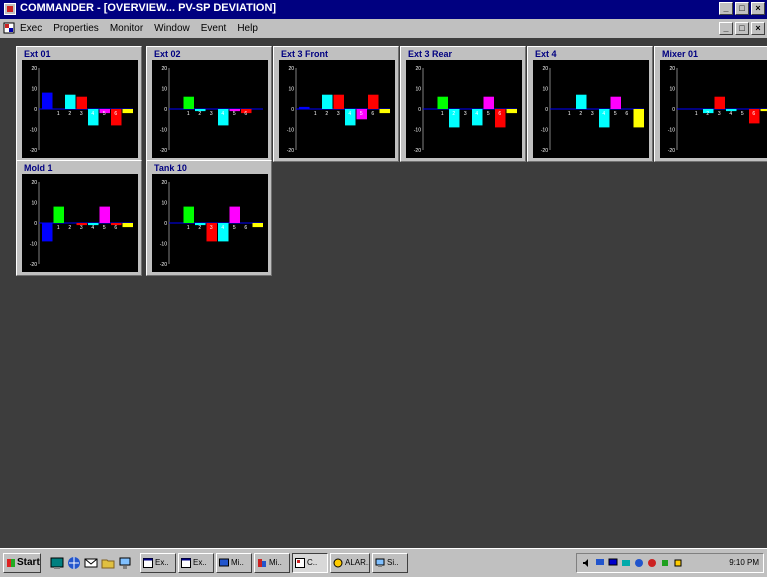  Describe the element at coordinates (262, 563) in the screenshot. I see `mixer-app-icon` at that location.